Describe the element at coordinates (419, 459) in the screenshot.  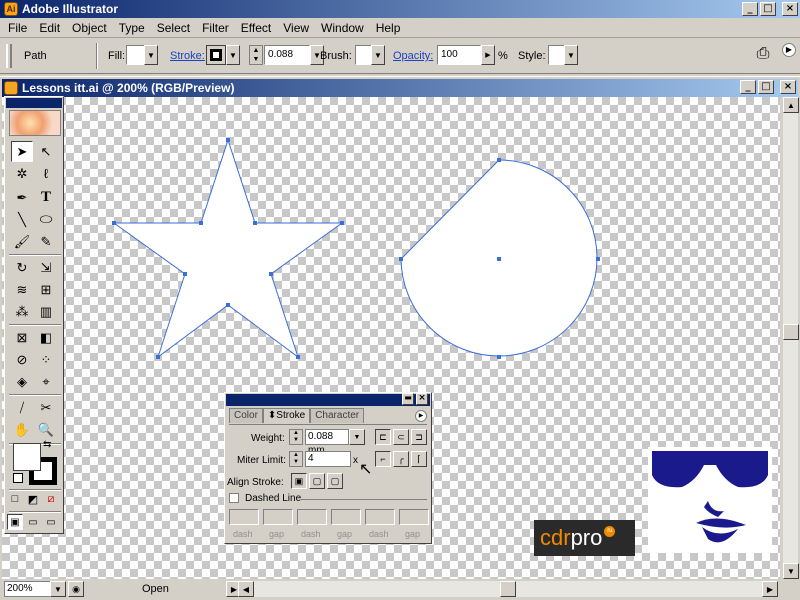
I see `bevel-join-icon: ⌈` at that location.